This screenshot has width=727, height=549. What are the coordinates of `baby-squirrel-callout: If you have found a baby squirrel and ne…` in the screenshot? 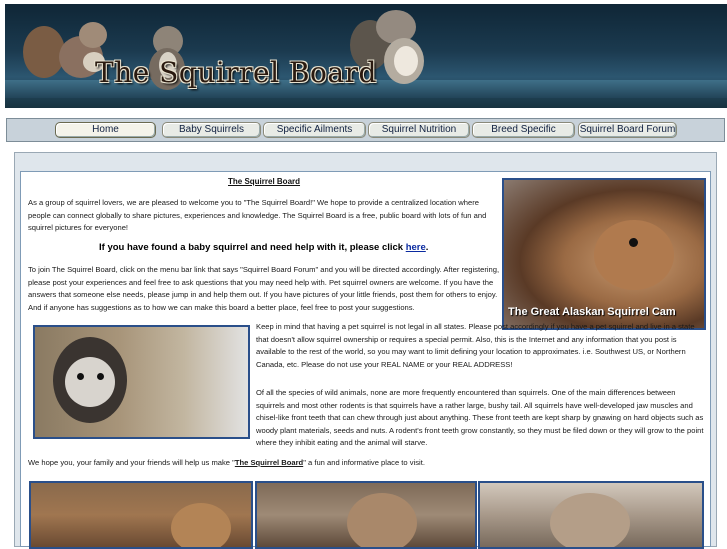 It's located at (263, 247).